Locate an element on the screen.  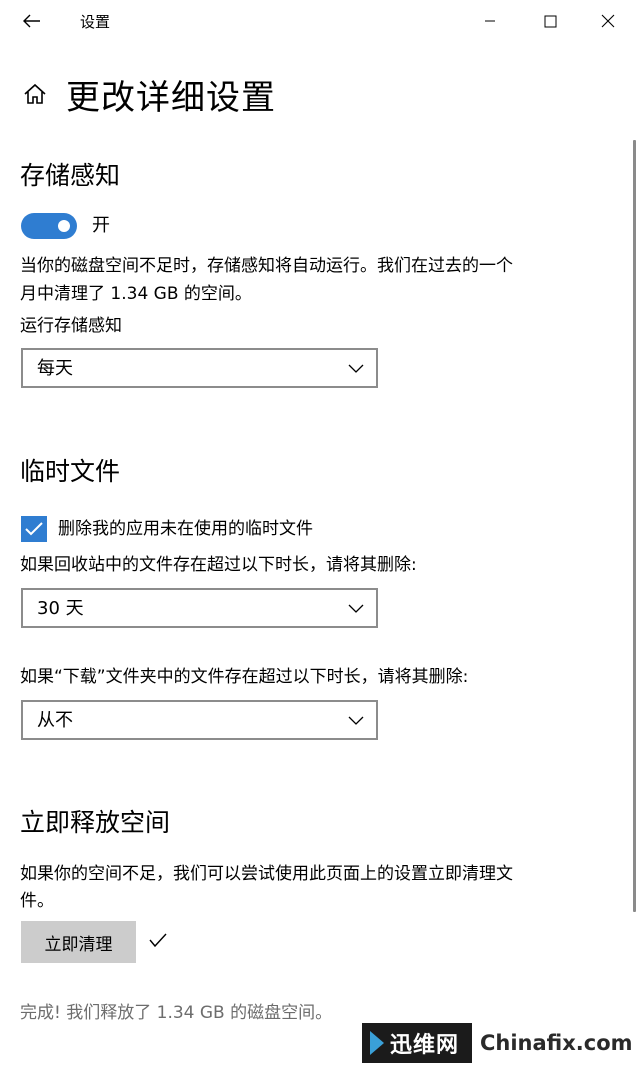
page-header: 更改详细设置 is located at coordinates (148, 94).